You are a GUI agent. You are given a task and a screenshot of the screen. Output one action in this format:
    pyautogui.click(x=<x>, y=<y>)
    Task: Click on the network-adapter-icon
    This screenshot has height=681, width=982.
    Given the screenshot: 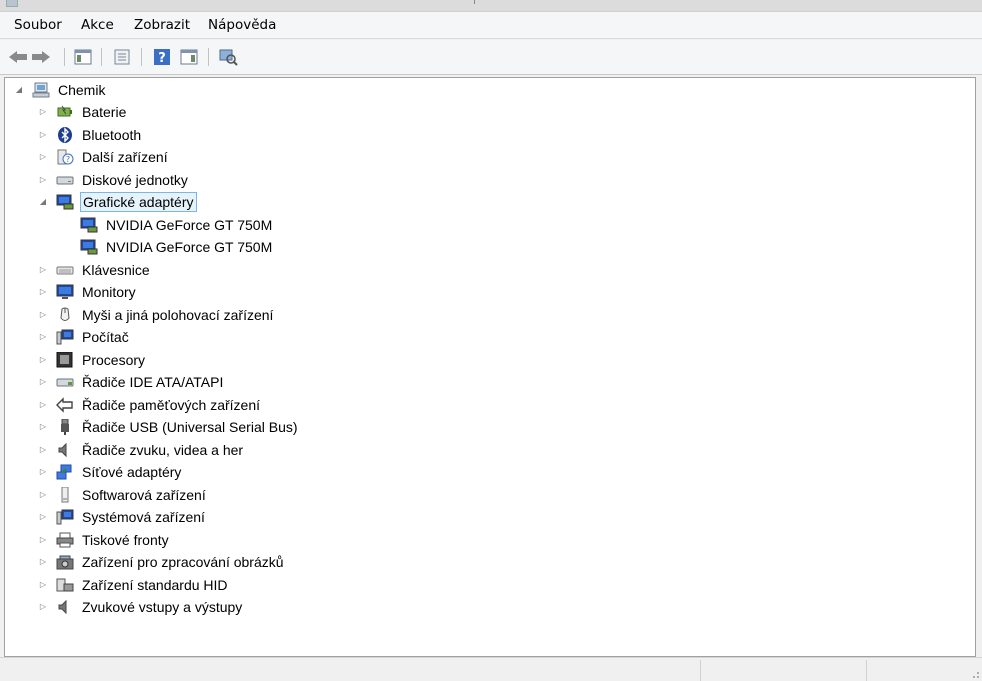 What is the action you would take?
    pyautogui.click(x=65, y=472)
    